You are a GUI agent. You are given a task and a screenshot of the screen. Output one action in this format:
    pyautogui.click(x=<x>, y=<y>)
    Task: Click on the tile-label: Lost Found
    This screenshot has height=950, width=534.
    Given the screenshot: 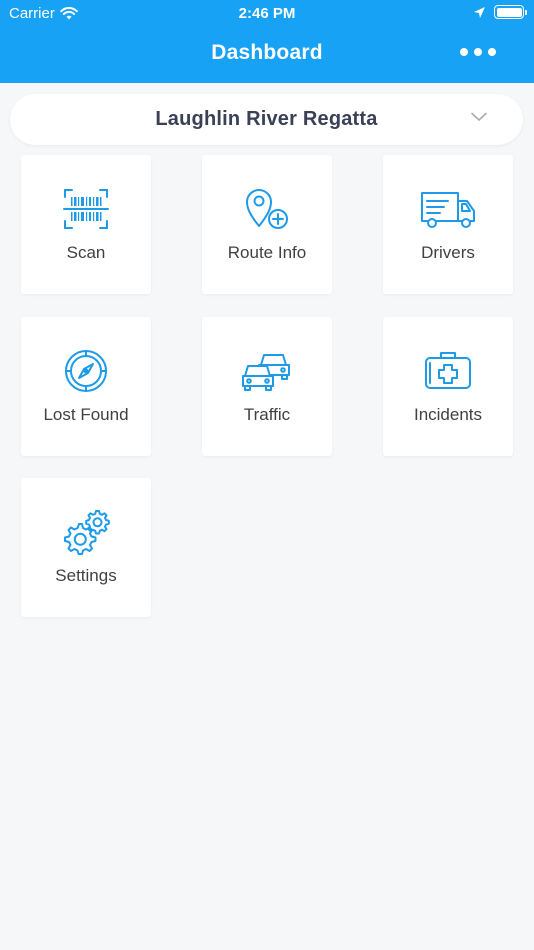 What is the action you would take?
    pyautogui.click(x=86, y=414)
    